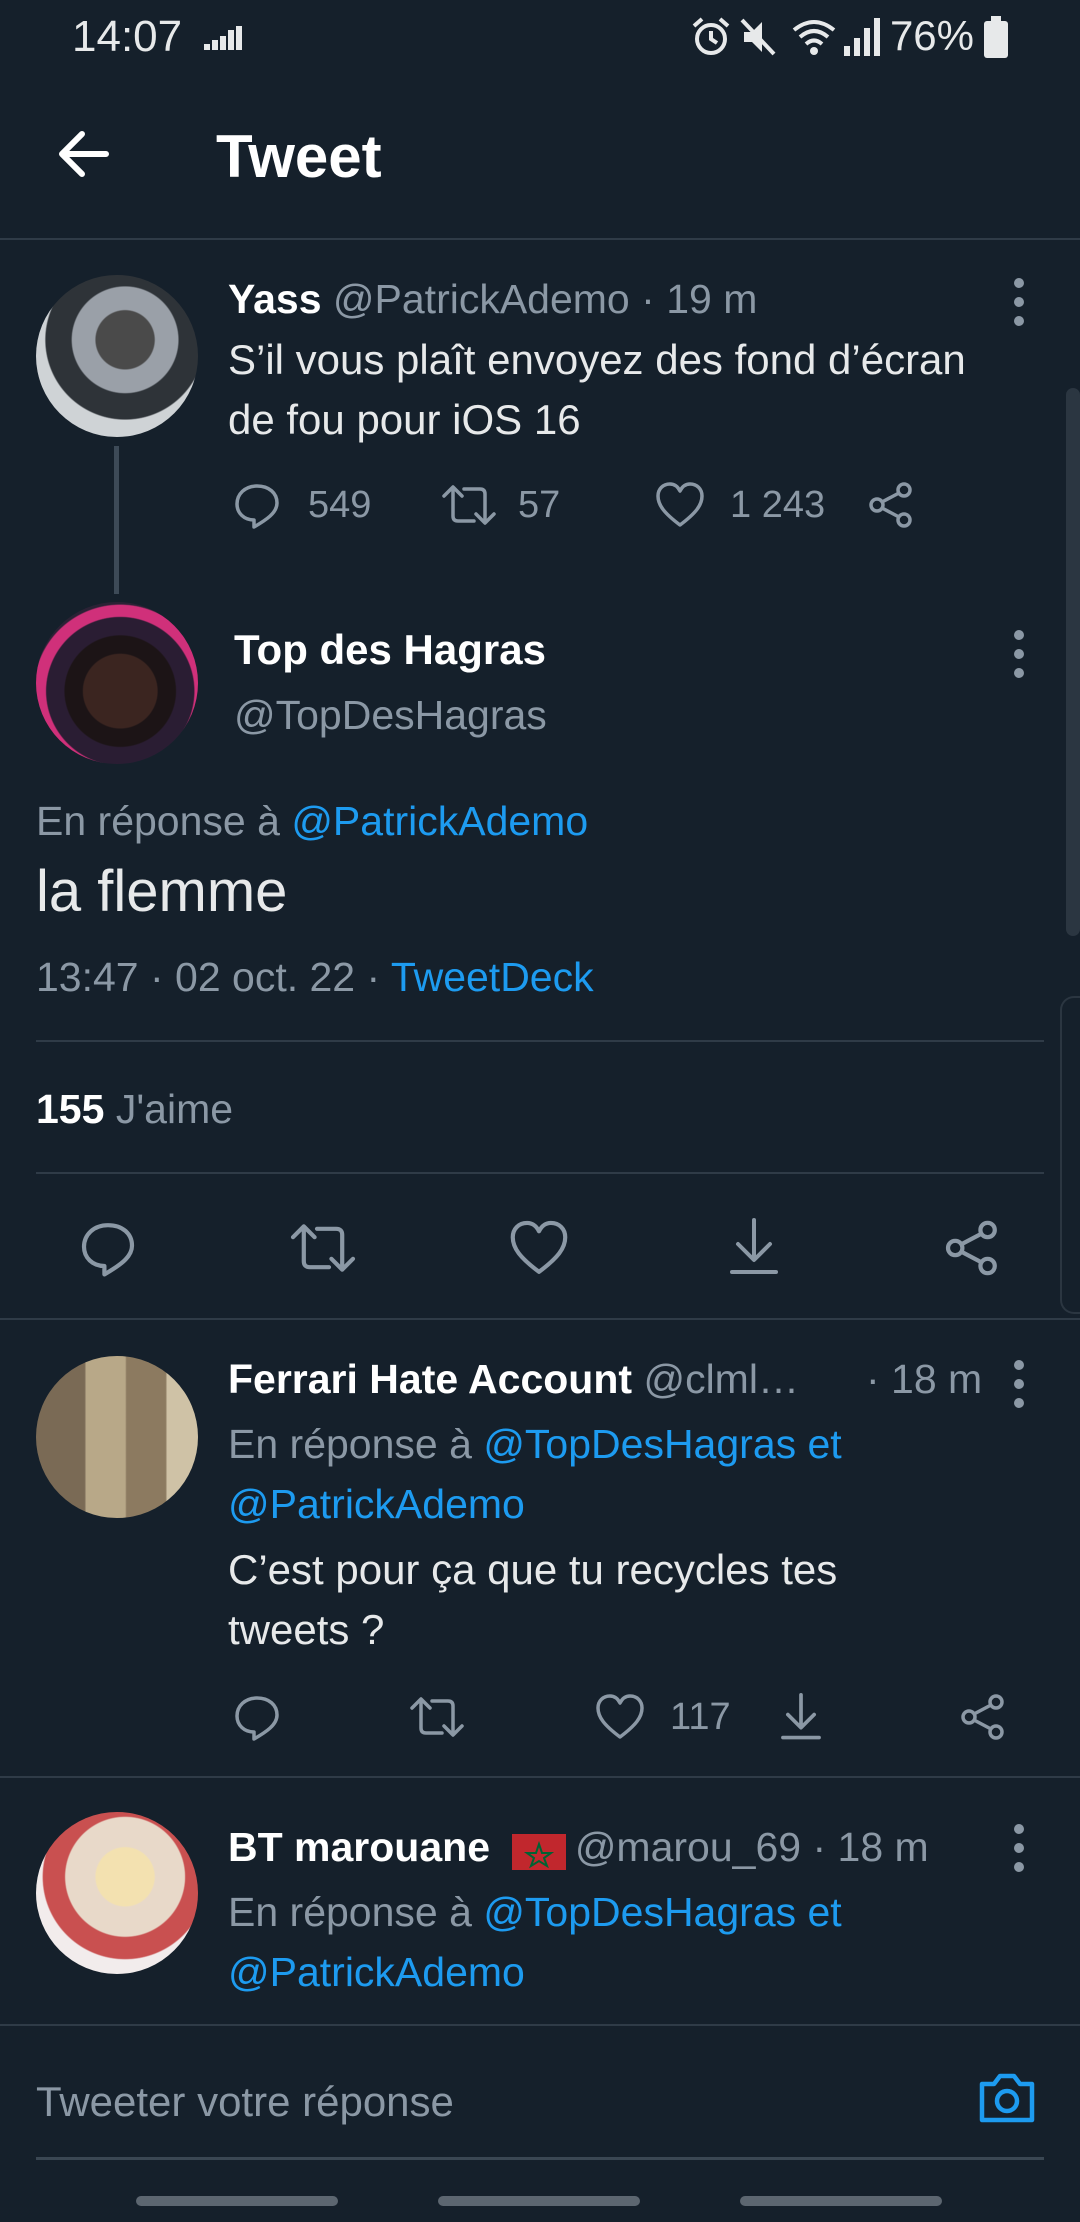 This screenshot has height=2222, width=1080. I want to click on reply-input: Tweeter votre réponse, so click(245, 2102).